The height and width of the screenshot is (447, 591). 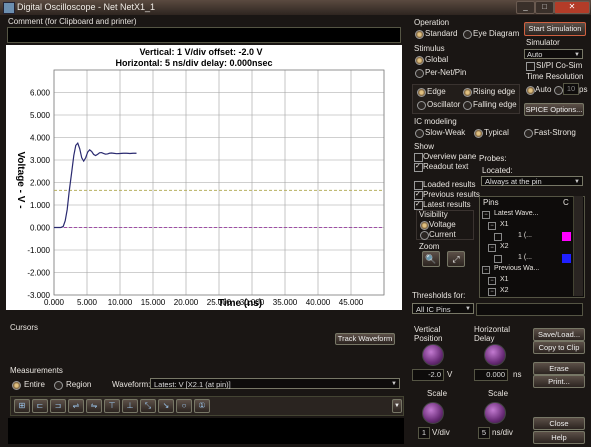 What do you see at coordinates (492, 334) in the screenshot?
I see `horizontal-delay-label: Horizontal Delay` at bounding box center [492, 334].